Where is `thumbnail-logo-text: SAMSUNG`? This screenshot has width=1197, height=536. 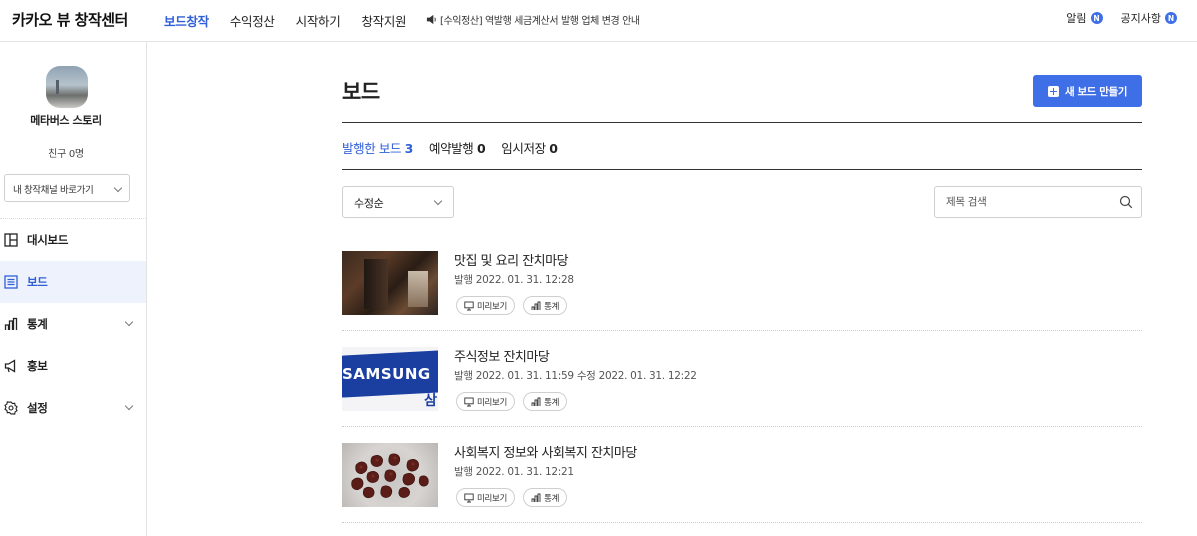
thumbnail-logo-text: SAMSUNG is located at coordinates (386, 374).